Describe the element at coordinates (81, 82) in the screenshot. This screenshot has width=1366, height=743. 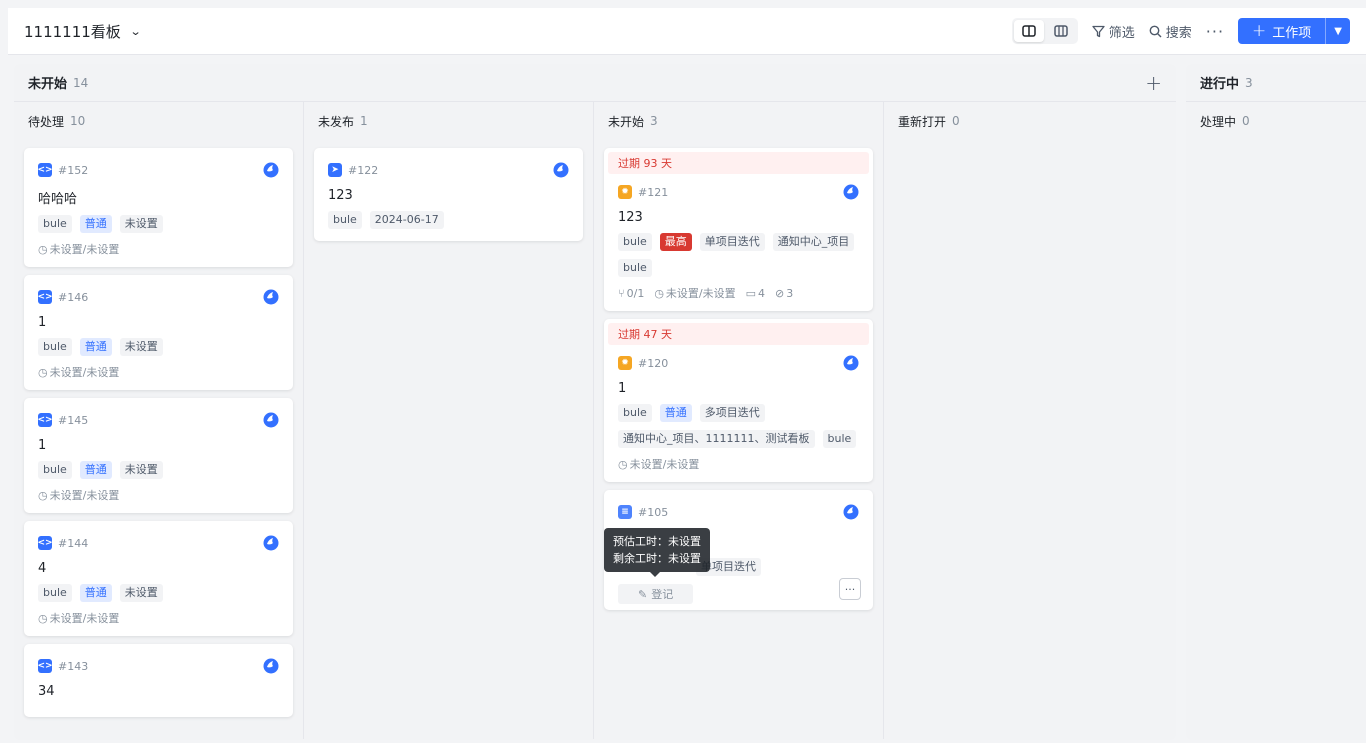
I see `group-count: 14` at that location.